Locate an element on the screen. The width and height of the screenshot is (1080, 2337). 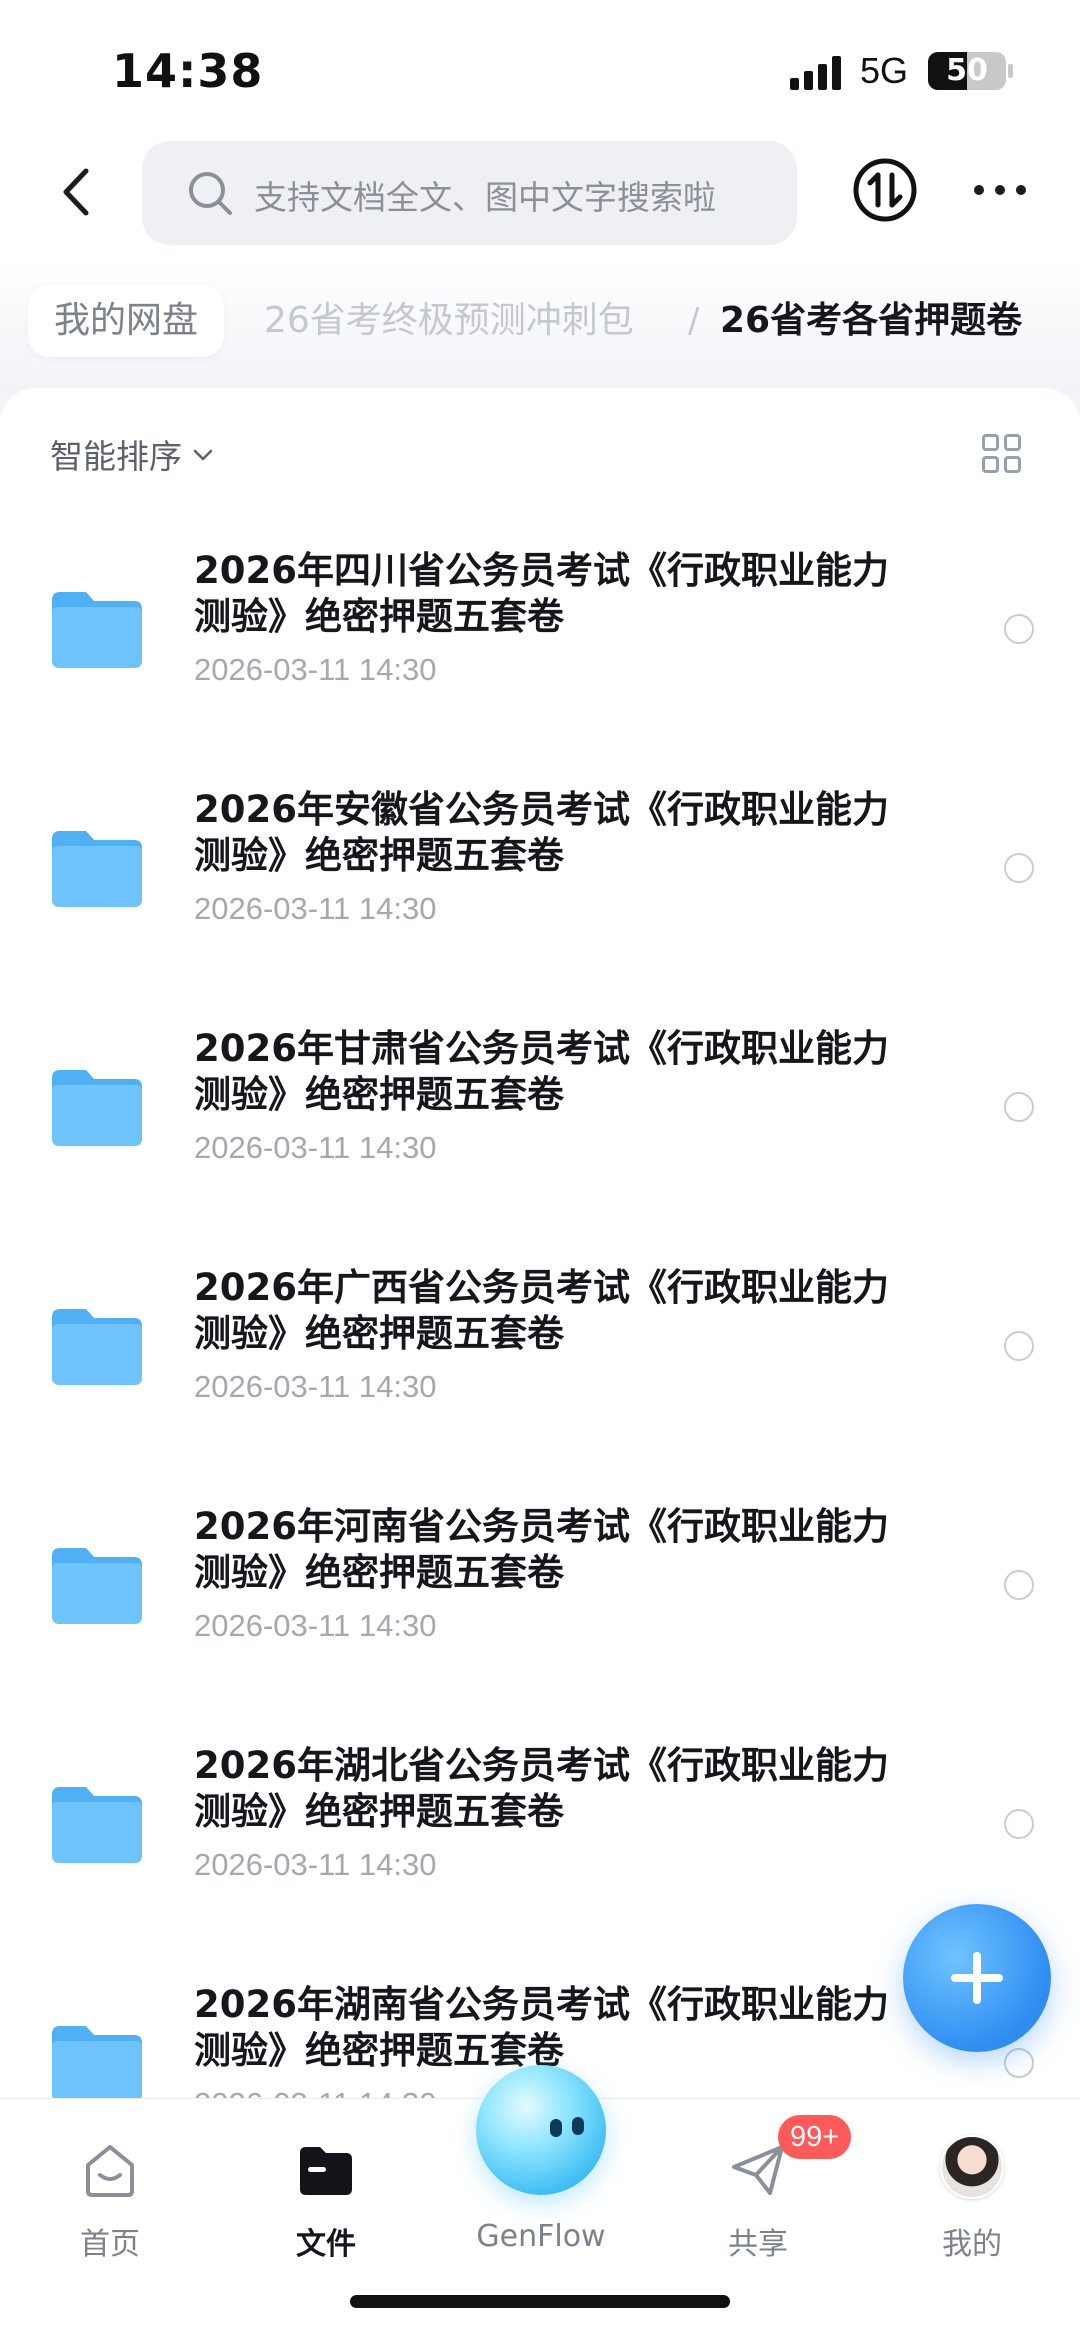
file-name: 2026年安徽省公务员考试《行政职业能力测验》绝密押题五套卷 is located at coordinates (541, 832).